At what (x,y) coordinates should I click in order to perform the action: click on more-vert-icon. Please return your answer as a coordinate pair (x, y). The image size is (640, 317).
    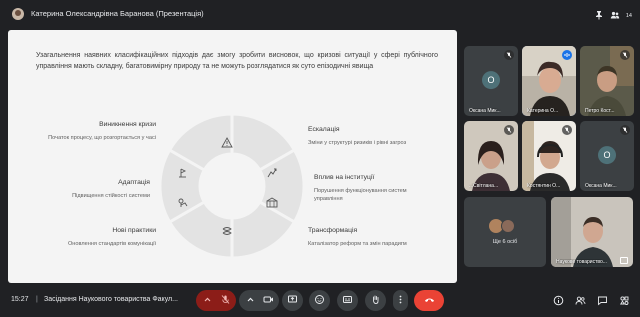
    Looking at the image, I should click on (400, 301).